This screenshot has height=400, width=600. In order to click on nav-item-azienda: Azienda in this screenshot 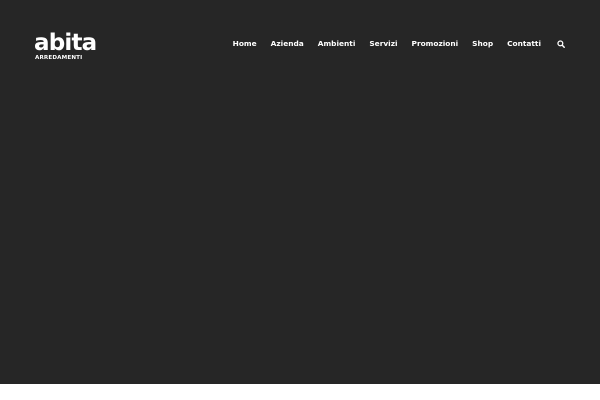, I will do `click(287, 44)`.